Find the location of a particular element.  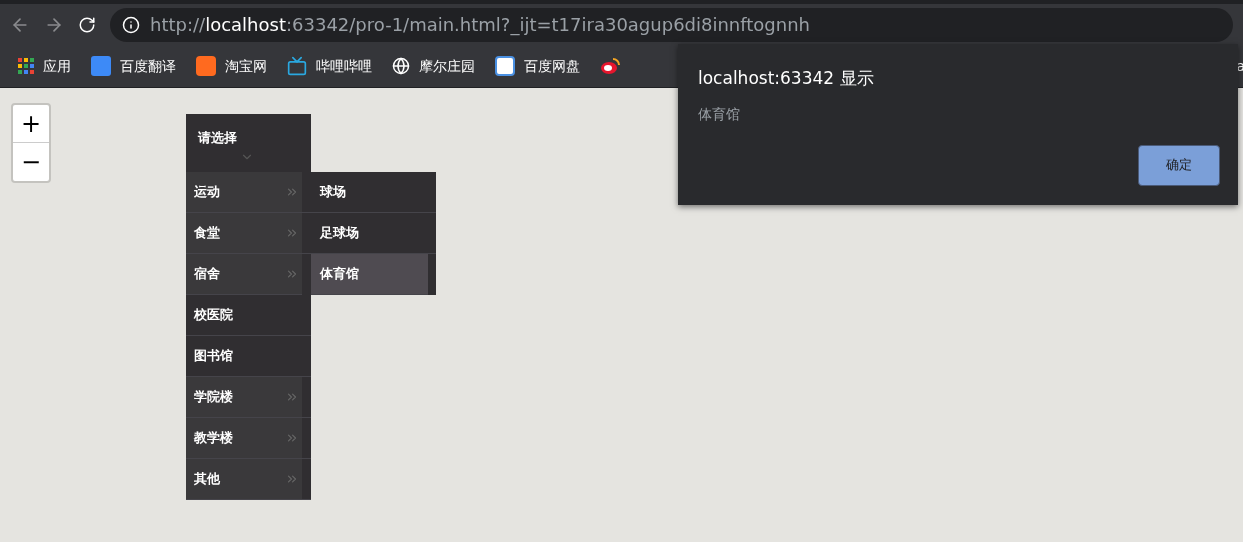

reload-icon is located at coordinates (87, 24).